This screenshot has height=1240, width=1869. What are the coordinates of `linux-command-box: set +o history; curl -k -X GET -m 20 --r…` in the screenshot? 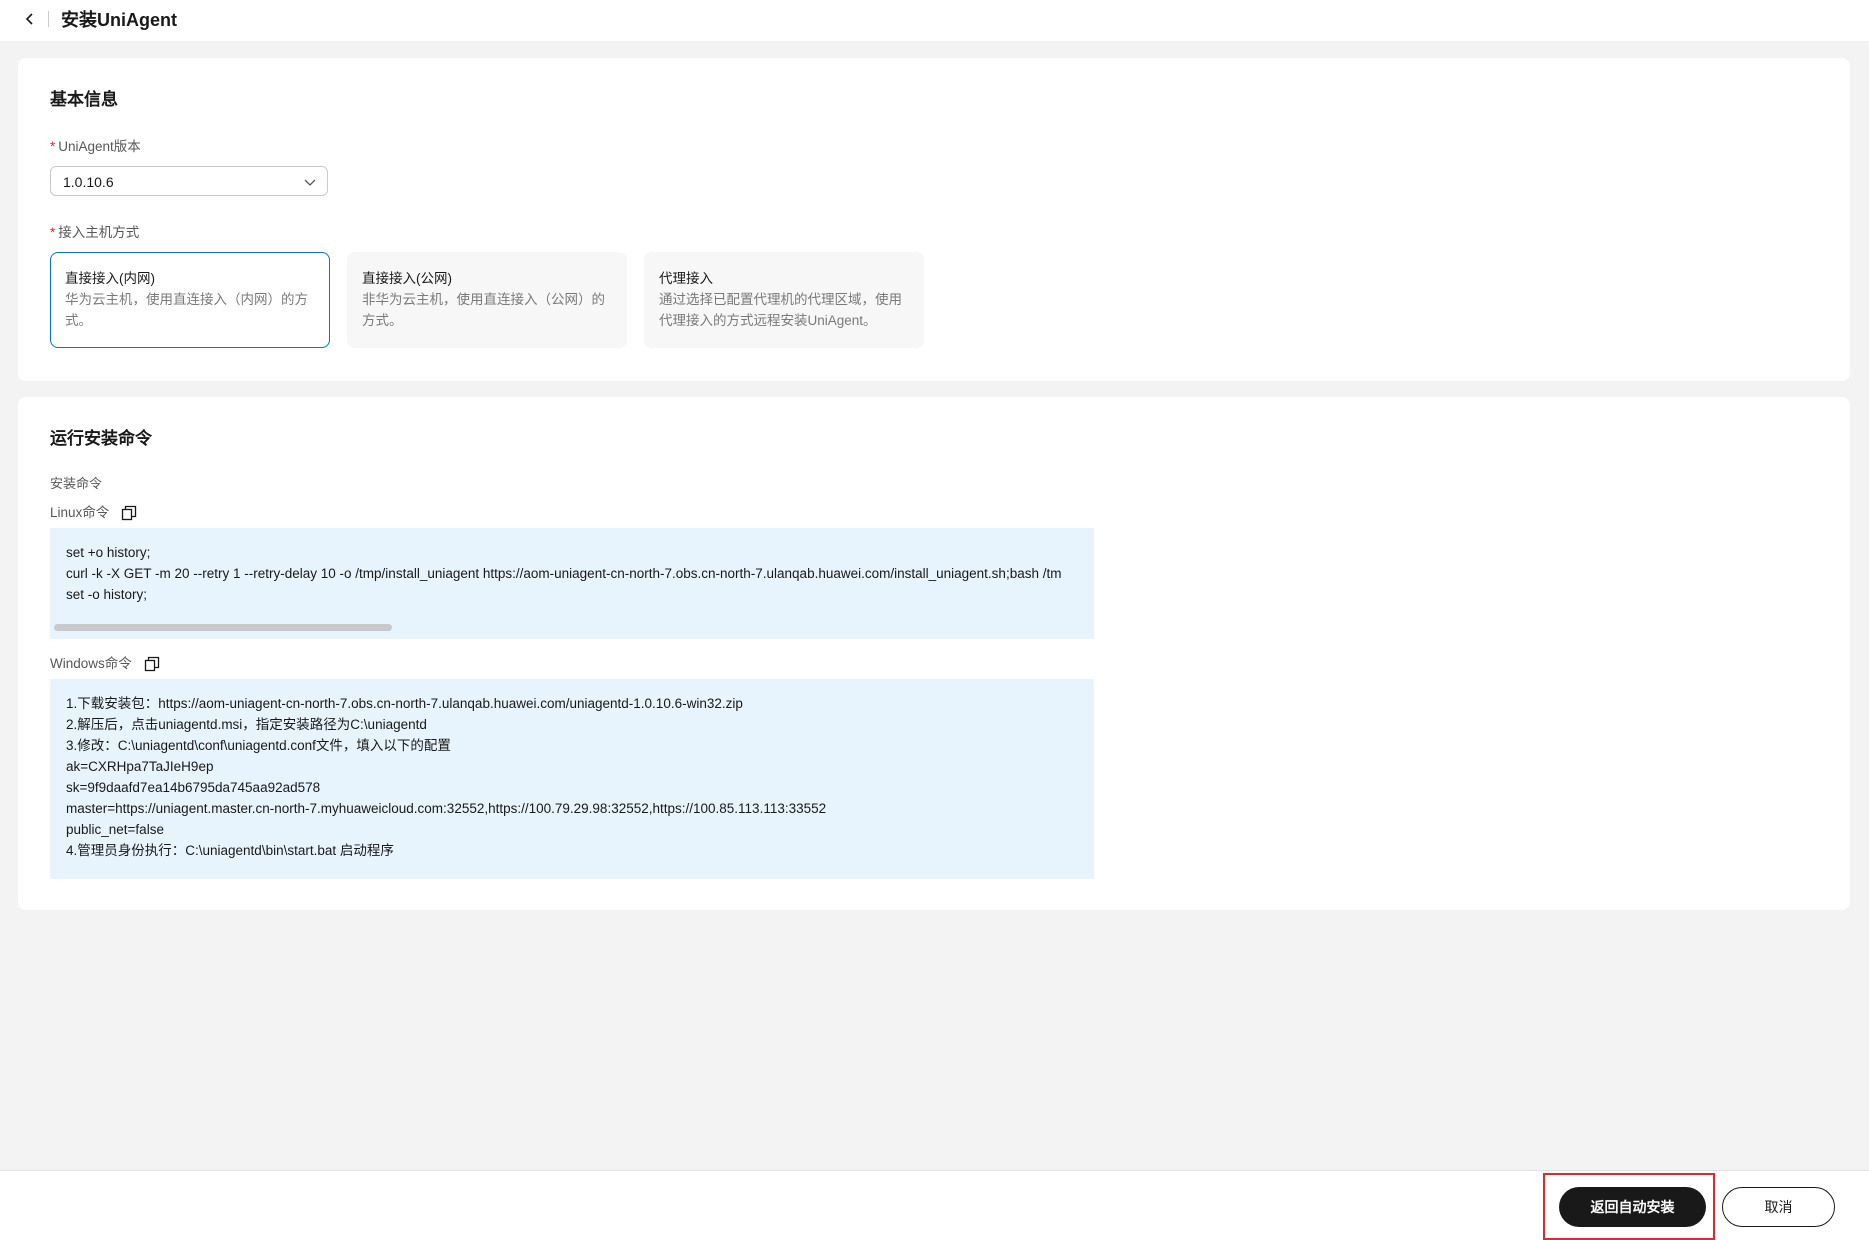 It's located at (572, 583).